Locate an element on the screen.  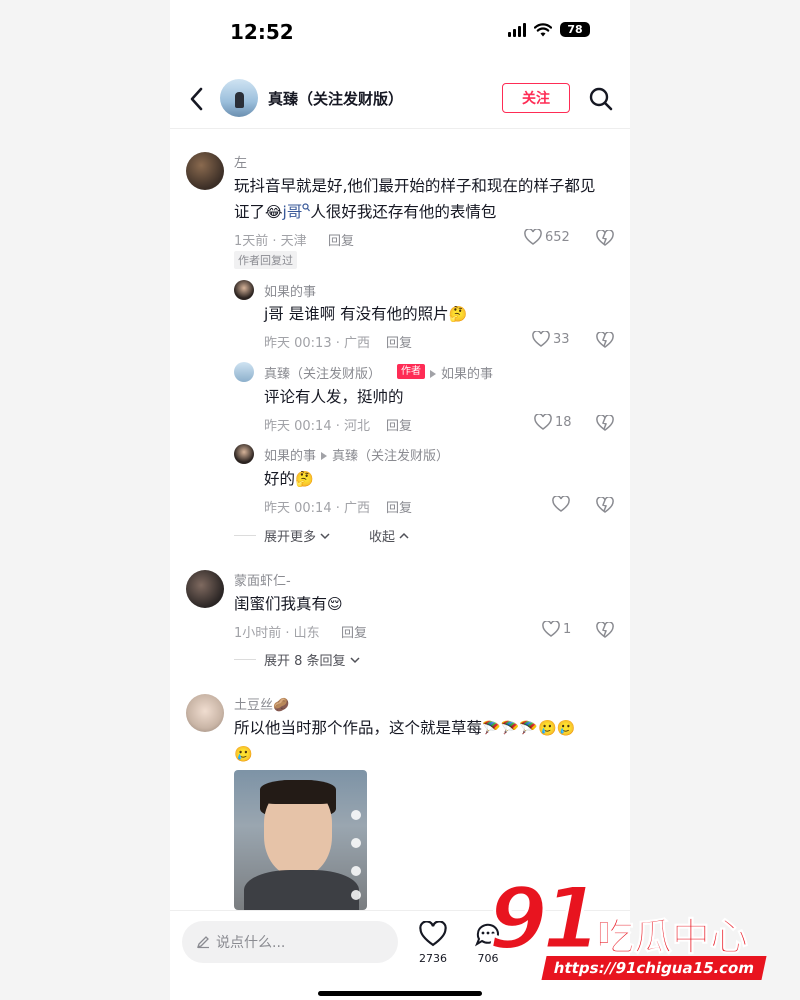
like-count: 652 is located at coordinates (557, 237).